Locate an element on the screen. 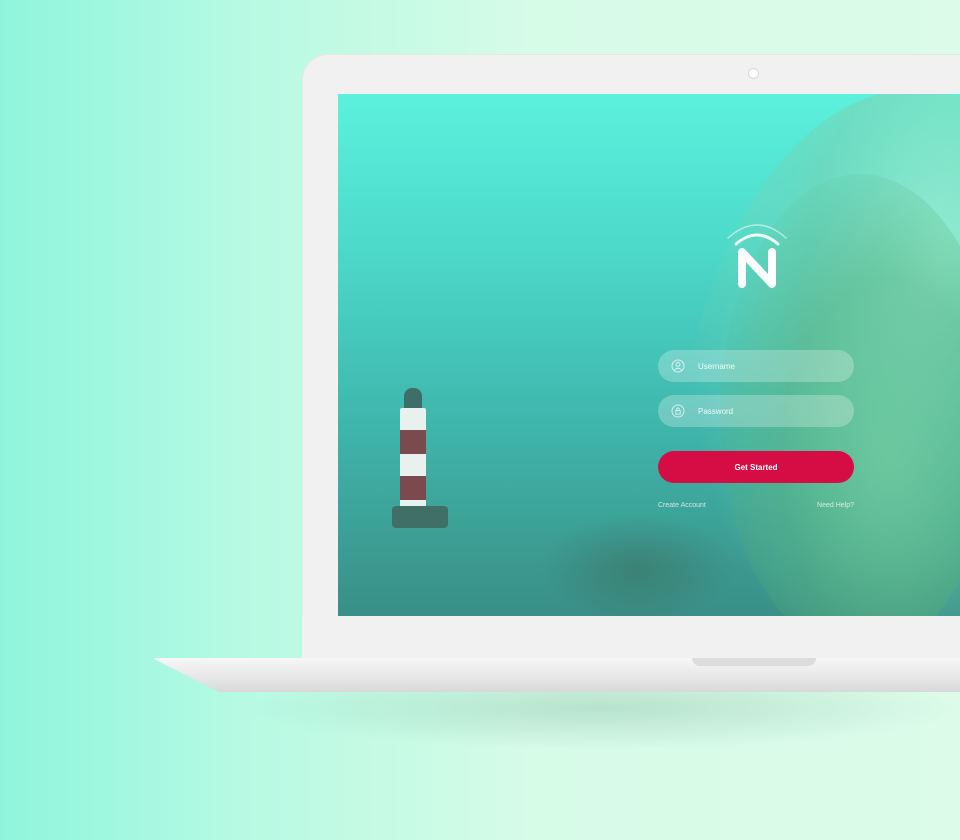 The width and height of the screenshot is (960, 840). background-rocks is located at coordinates (638, 565).